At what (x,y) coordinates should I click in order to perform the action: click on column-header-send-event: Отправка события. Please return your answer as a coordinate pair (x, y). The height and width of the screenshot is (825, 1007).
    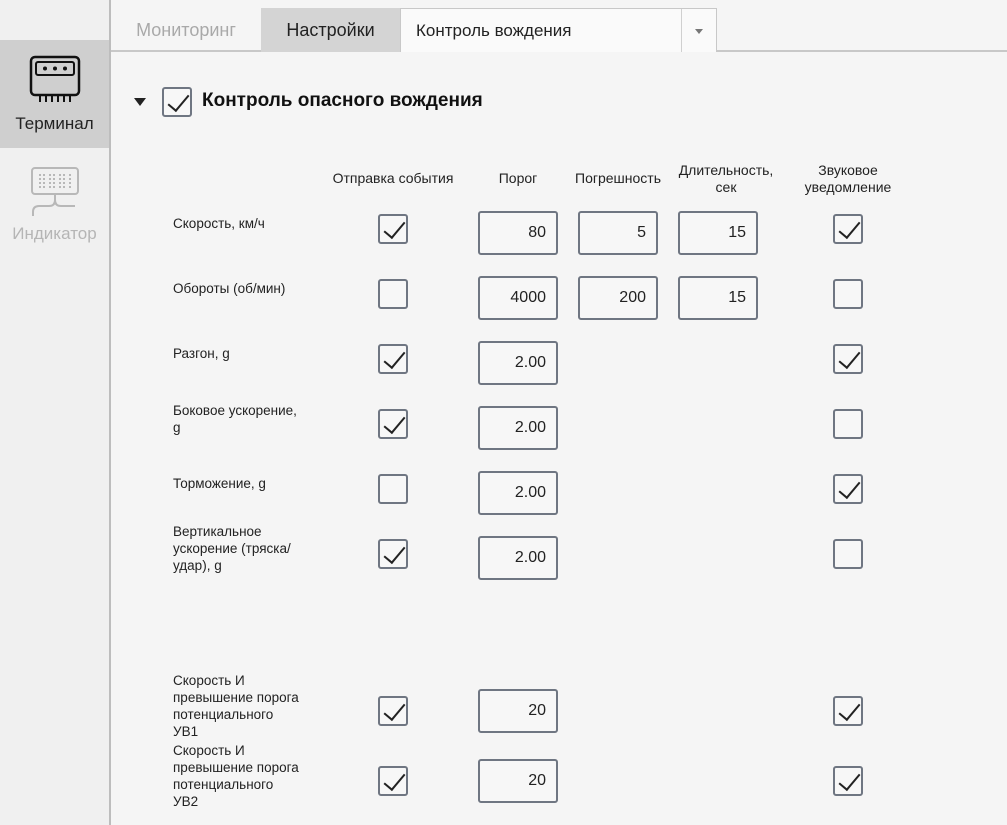
    Looking at the image, I should click on (393, 178).